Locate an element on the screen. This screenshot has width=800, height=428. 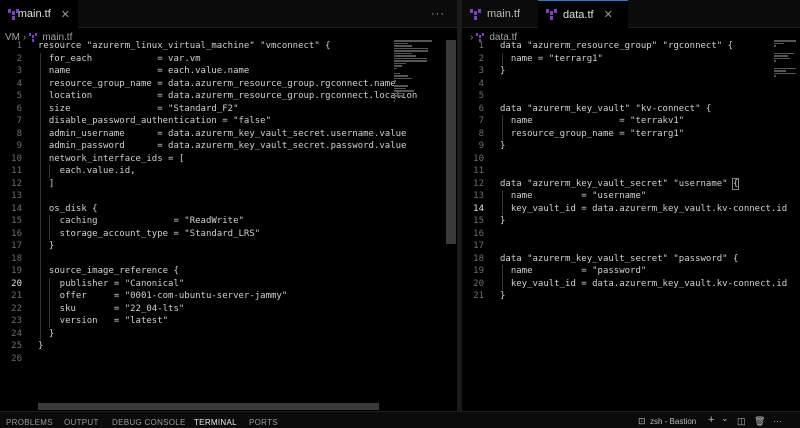
code-line: 16 storage_account_type = "Standard_LRS" is located at coordinates (228, 234).